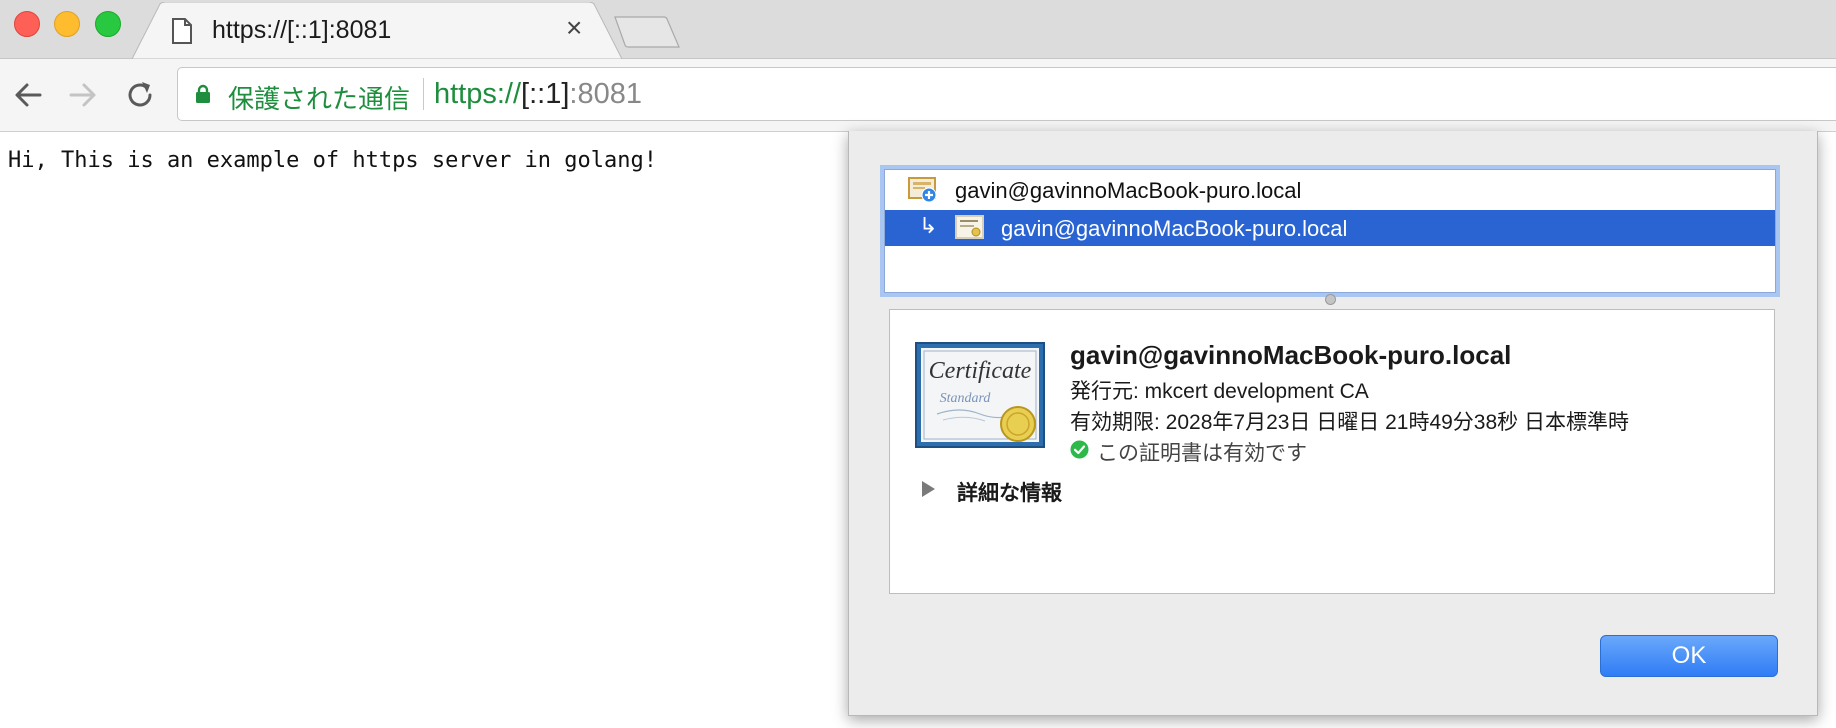  I want to click on splitter-handle, so click(1330, 299).